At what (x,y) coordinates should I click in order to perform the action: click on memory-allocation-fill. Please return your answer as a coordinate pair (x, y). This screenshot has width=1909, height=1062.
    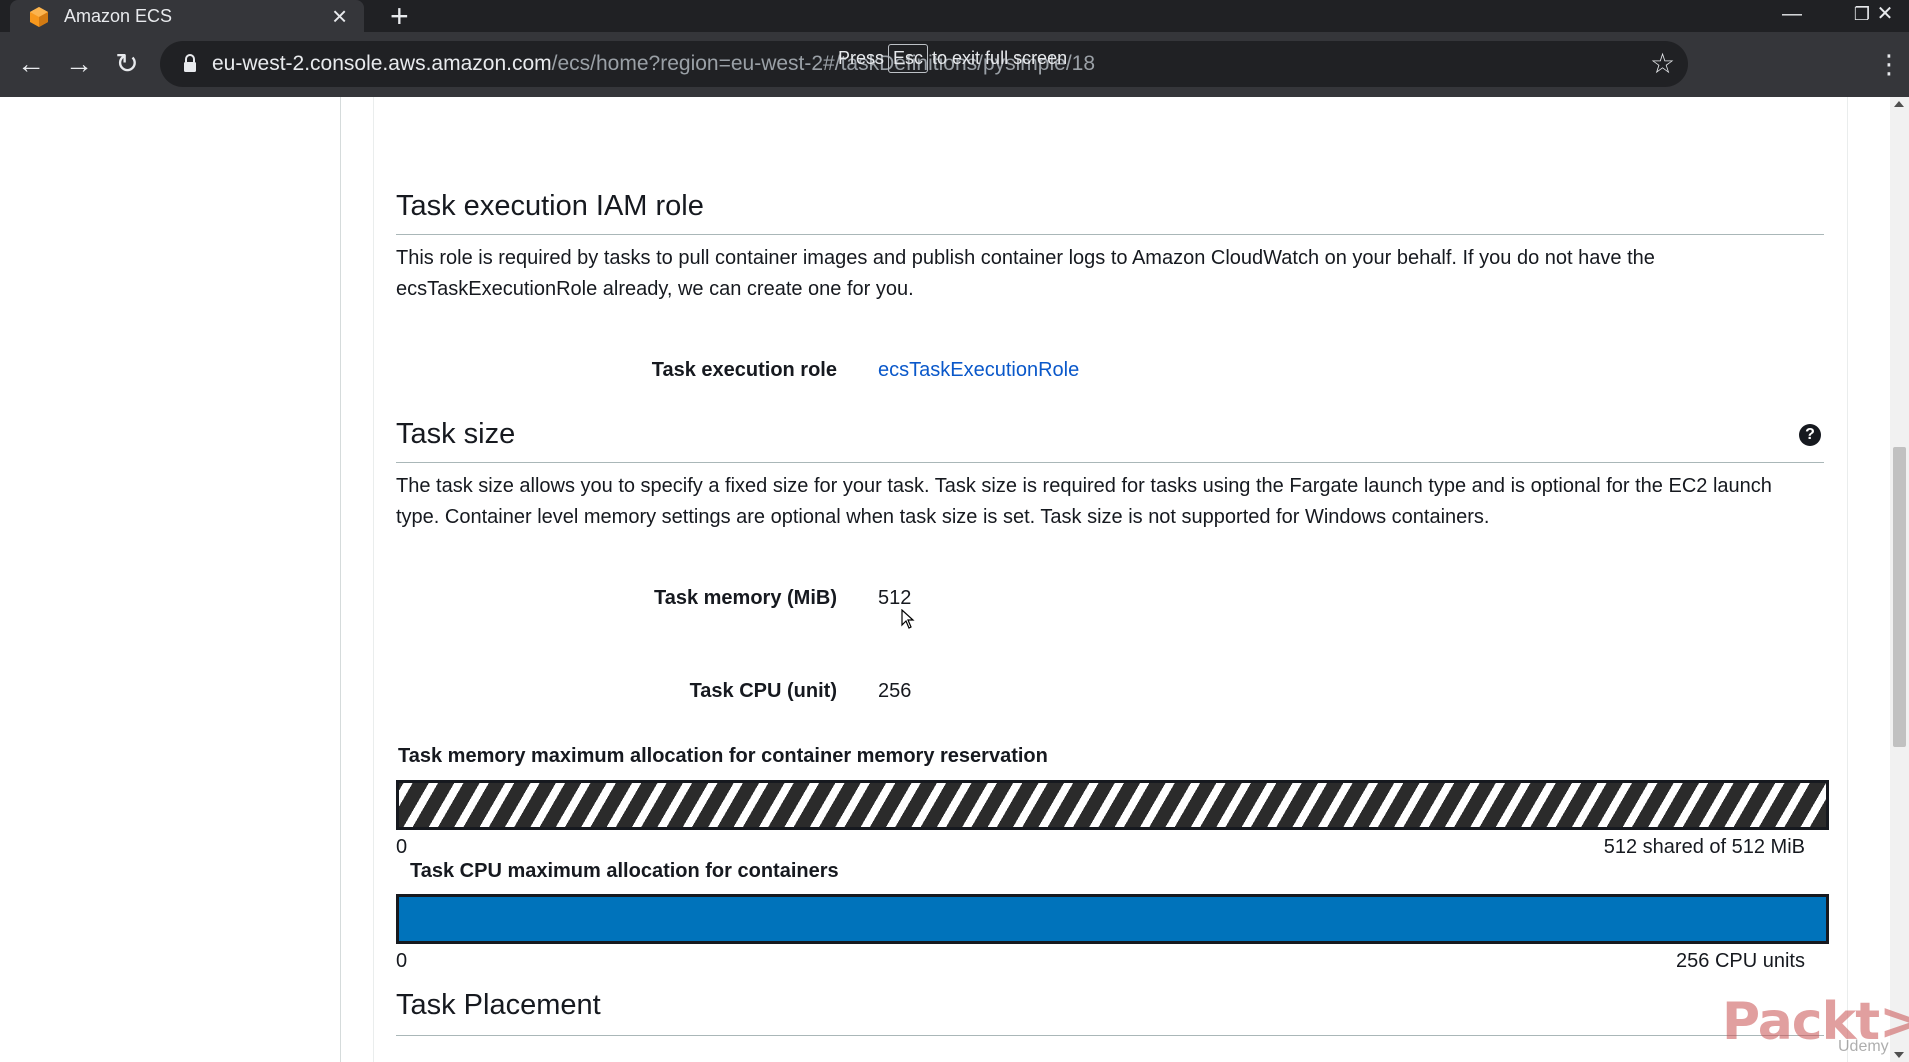
    Looking at the image, I should click on (1112, 805).